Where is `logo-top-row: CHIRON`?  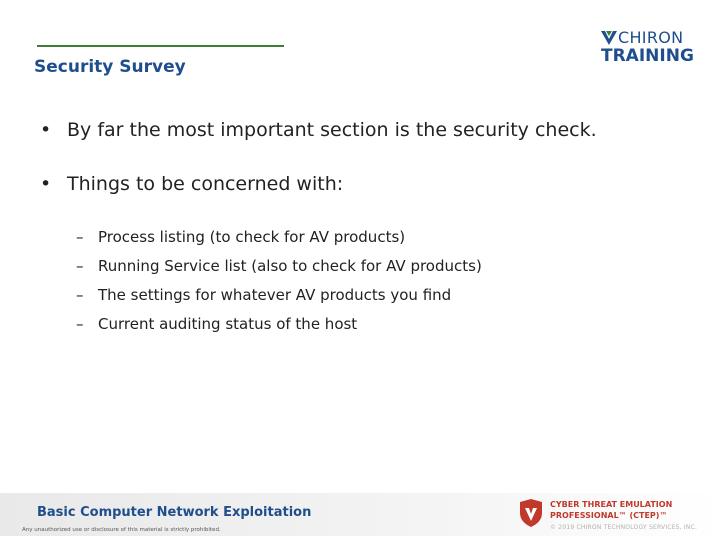 logo-top-row: CHIRON is located at coordinates (641, 38).